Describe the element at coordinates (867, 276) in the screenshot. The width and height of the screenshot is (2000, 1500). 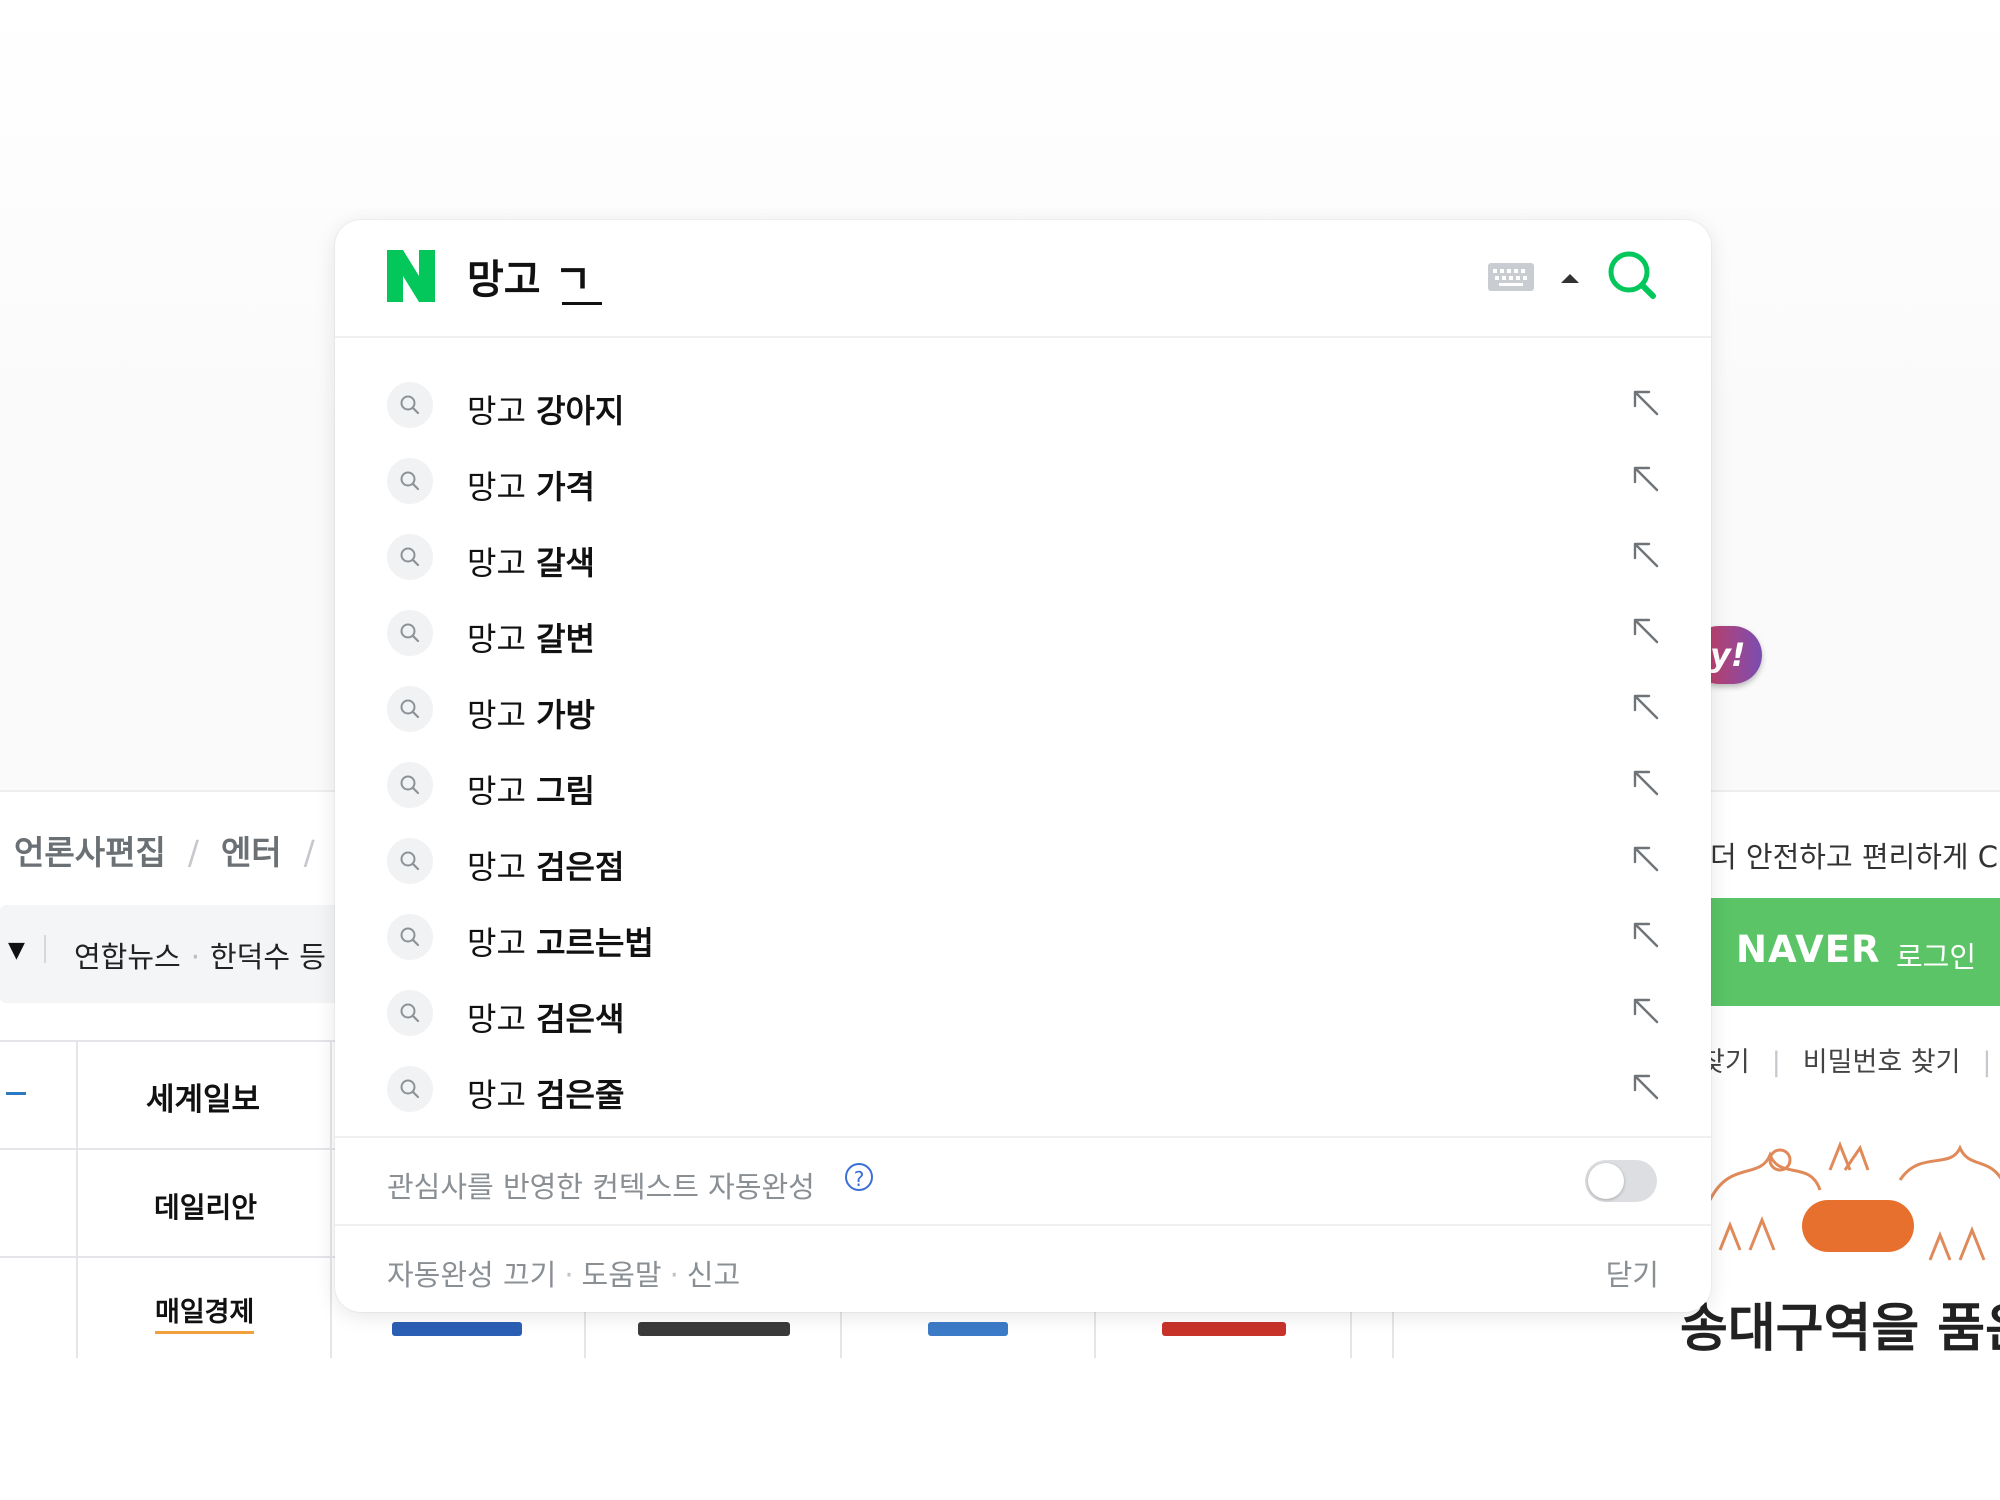
I see `search-input` at that location.